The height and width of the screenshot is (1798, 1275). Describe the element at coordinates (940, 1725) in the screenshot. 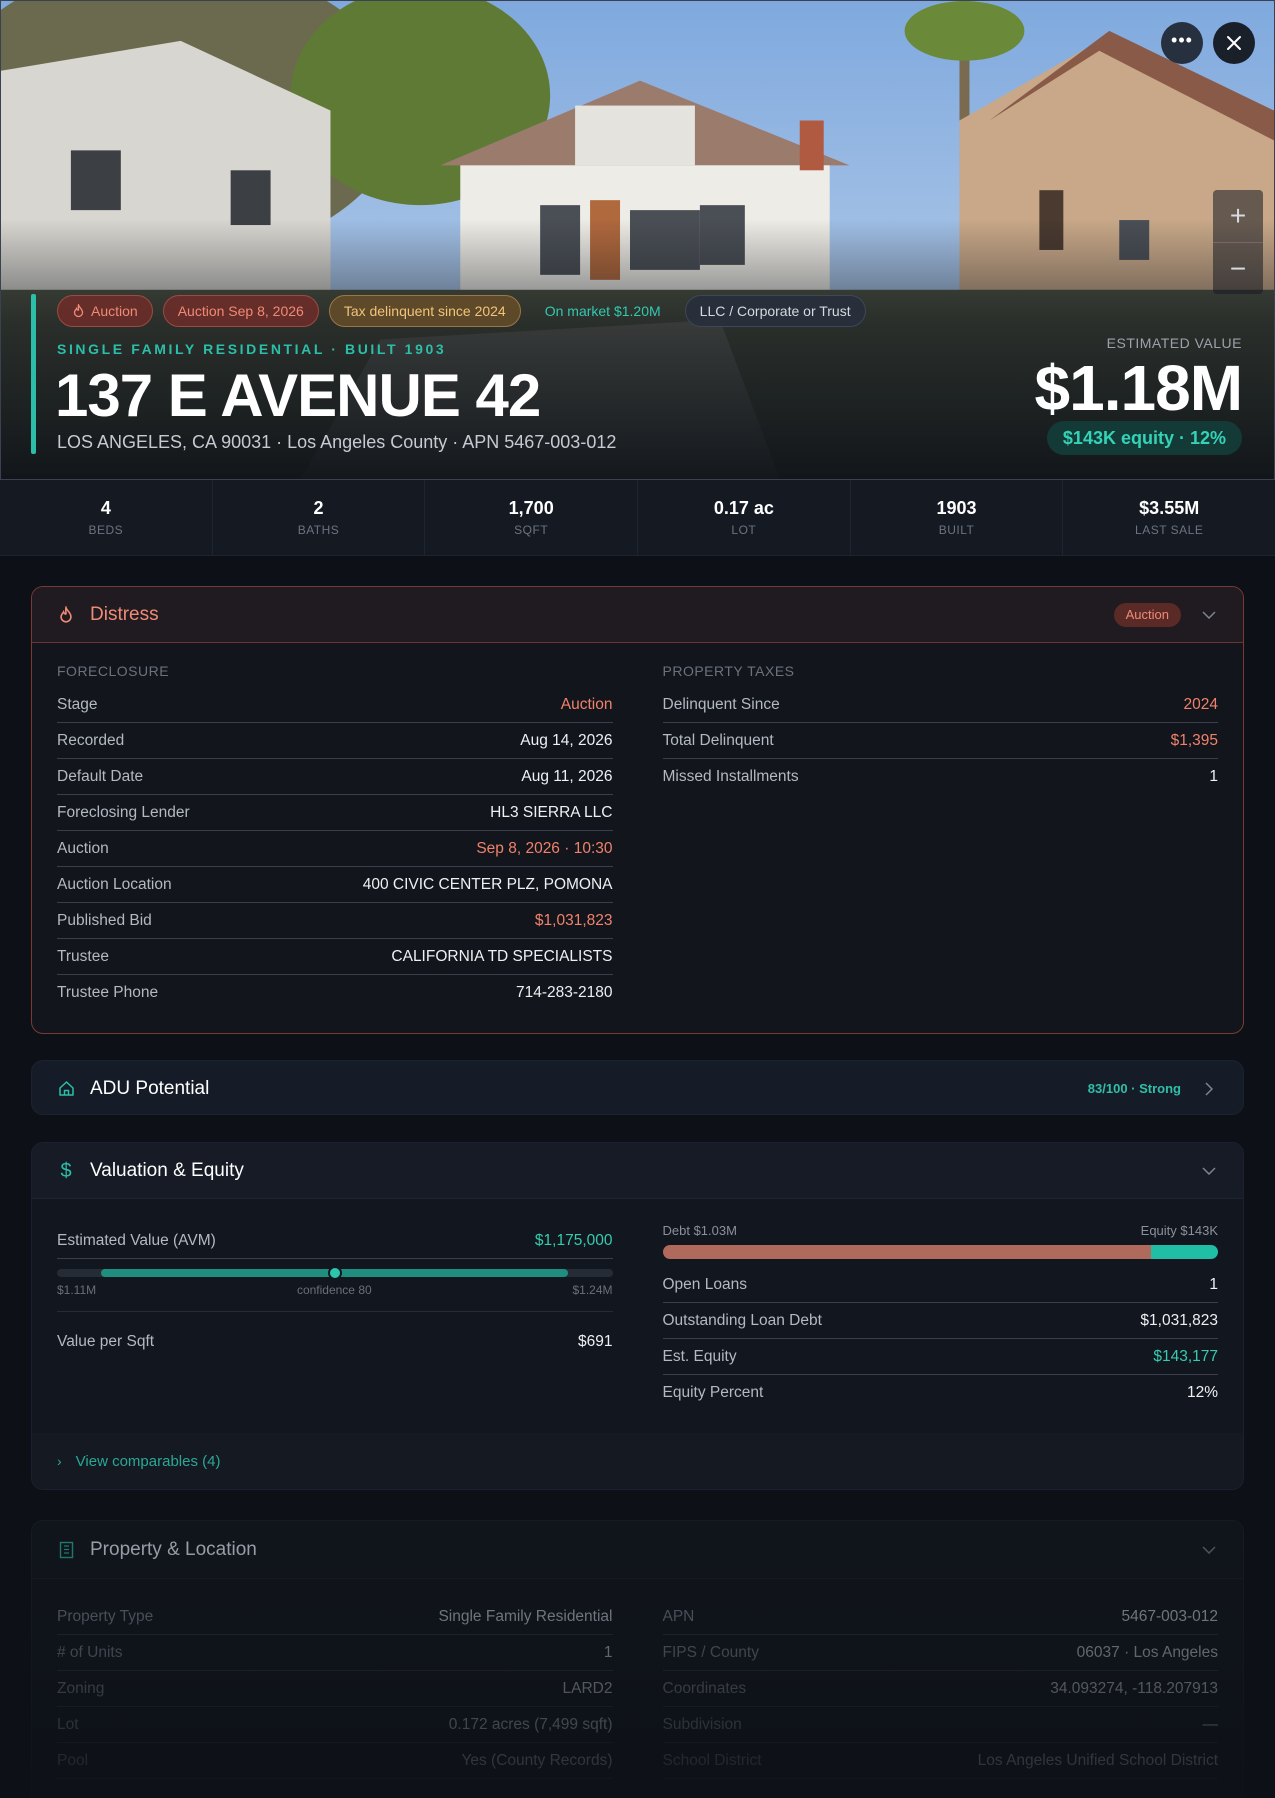

I see `detail-row: Subdivision —` at that location.